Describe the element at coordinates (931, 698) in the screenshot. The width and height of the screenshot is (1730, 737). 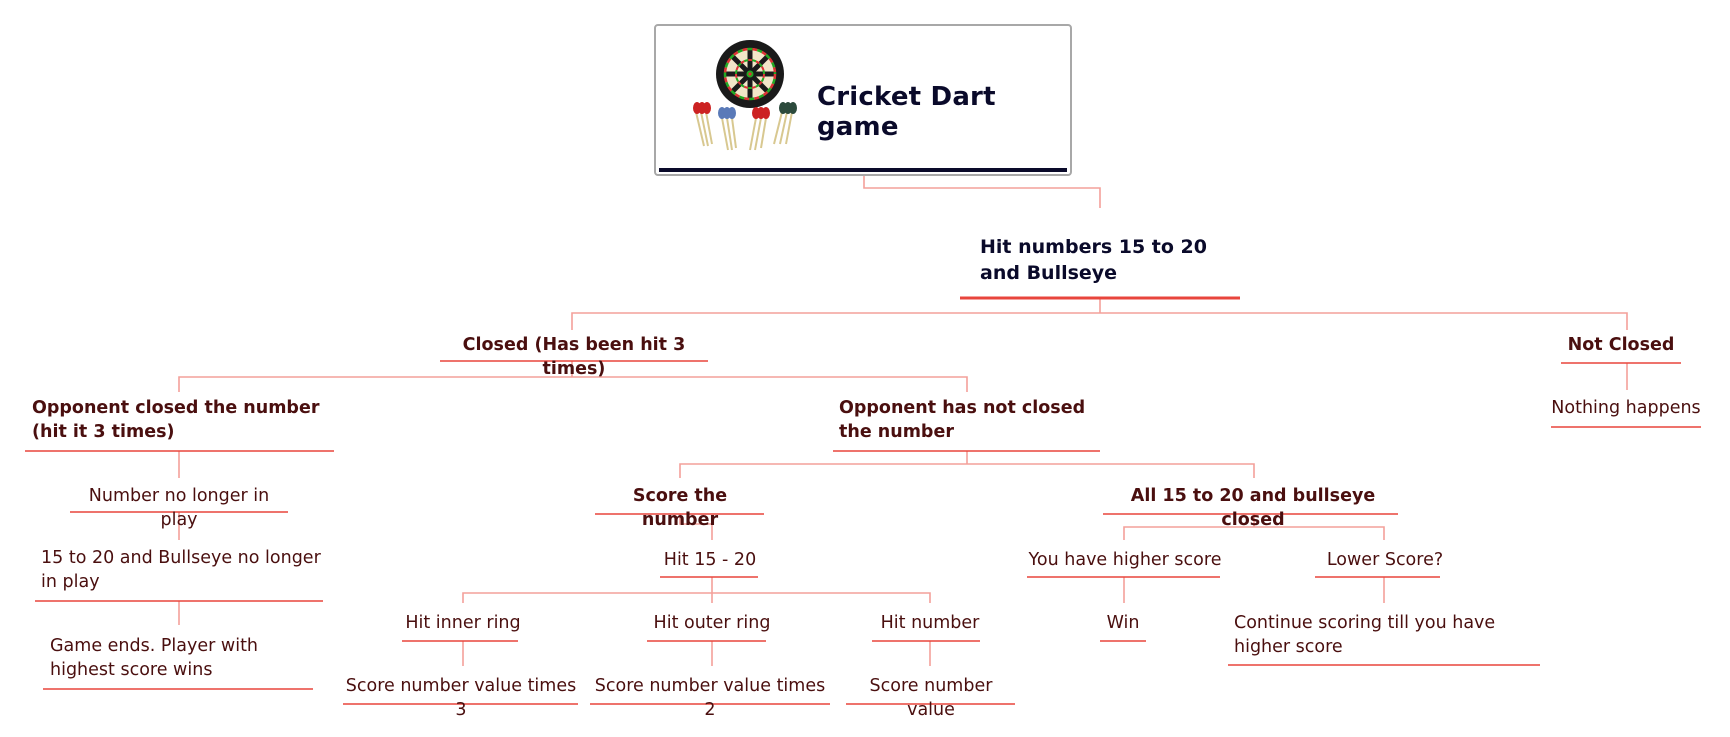
I see `node-score-value: Score number value` at that location.